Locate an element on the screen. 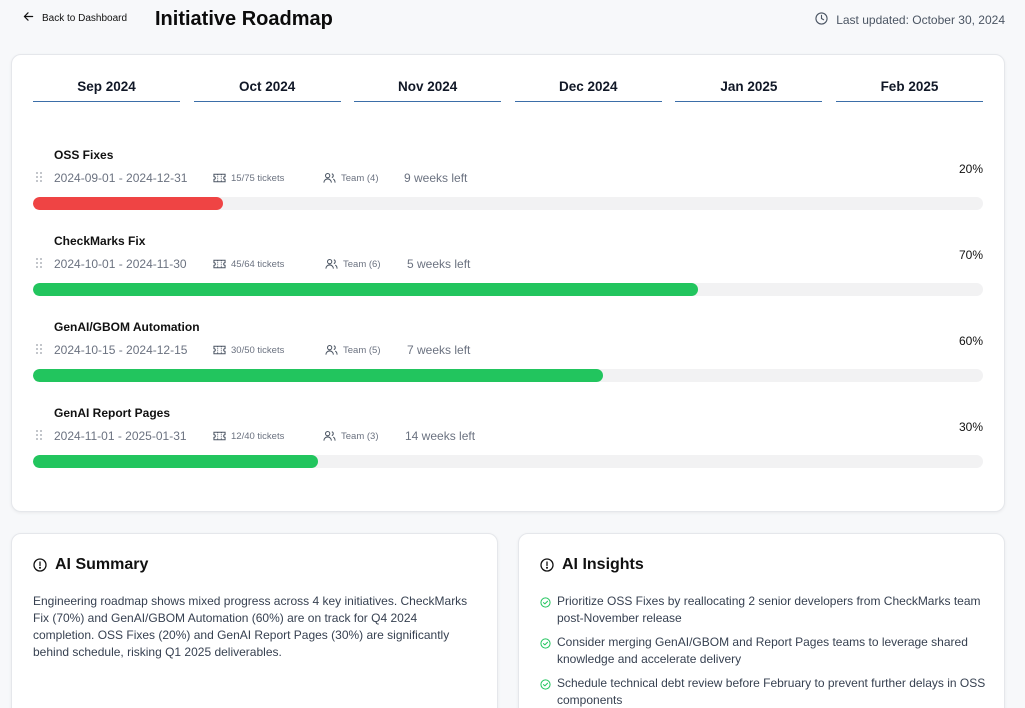 The image size is (1025, 708). tickets-count: 45/64 tickets is located at coordinates (258, 264).